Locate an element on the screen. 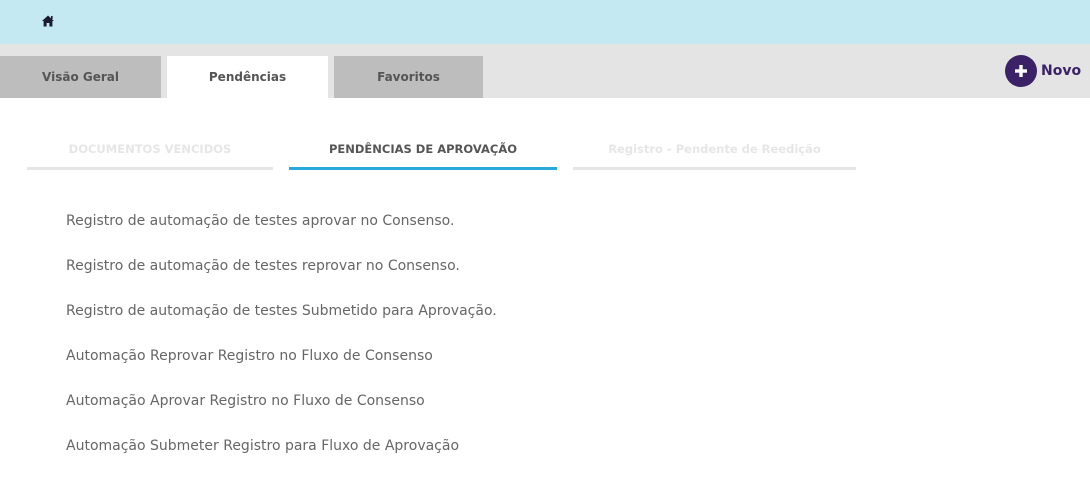  subtab-pendencias-aprovacao: PENDÊNCIAS DE APROVAÇÃO is located at coordinates (423, 150).